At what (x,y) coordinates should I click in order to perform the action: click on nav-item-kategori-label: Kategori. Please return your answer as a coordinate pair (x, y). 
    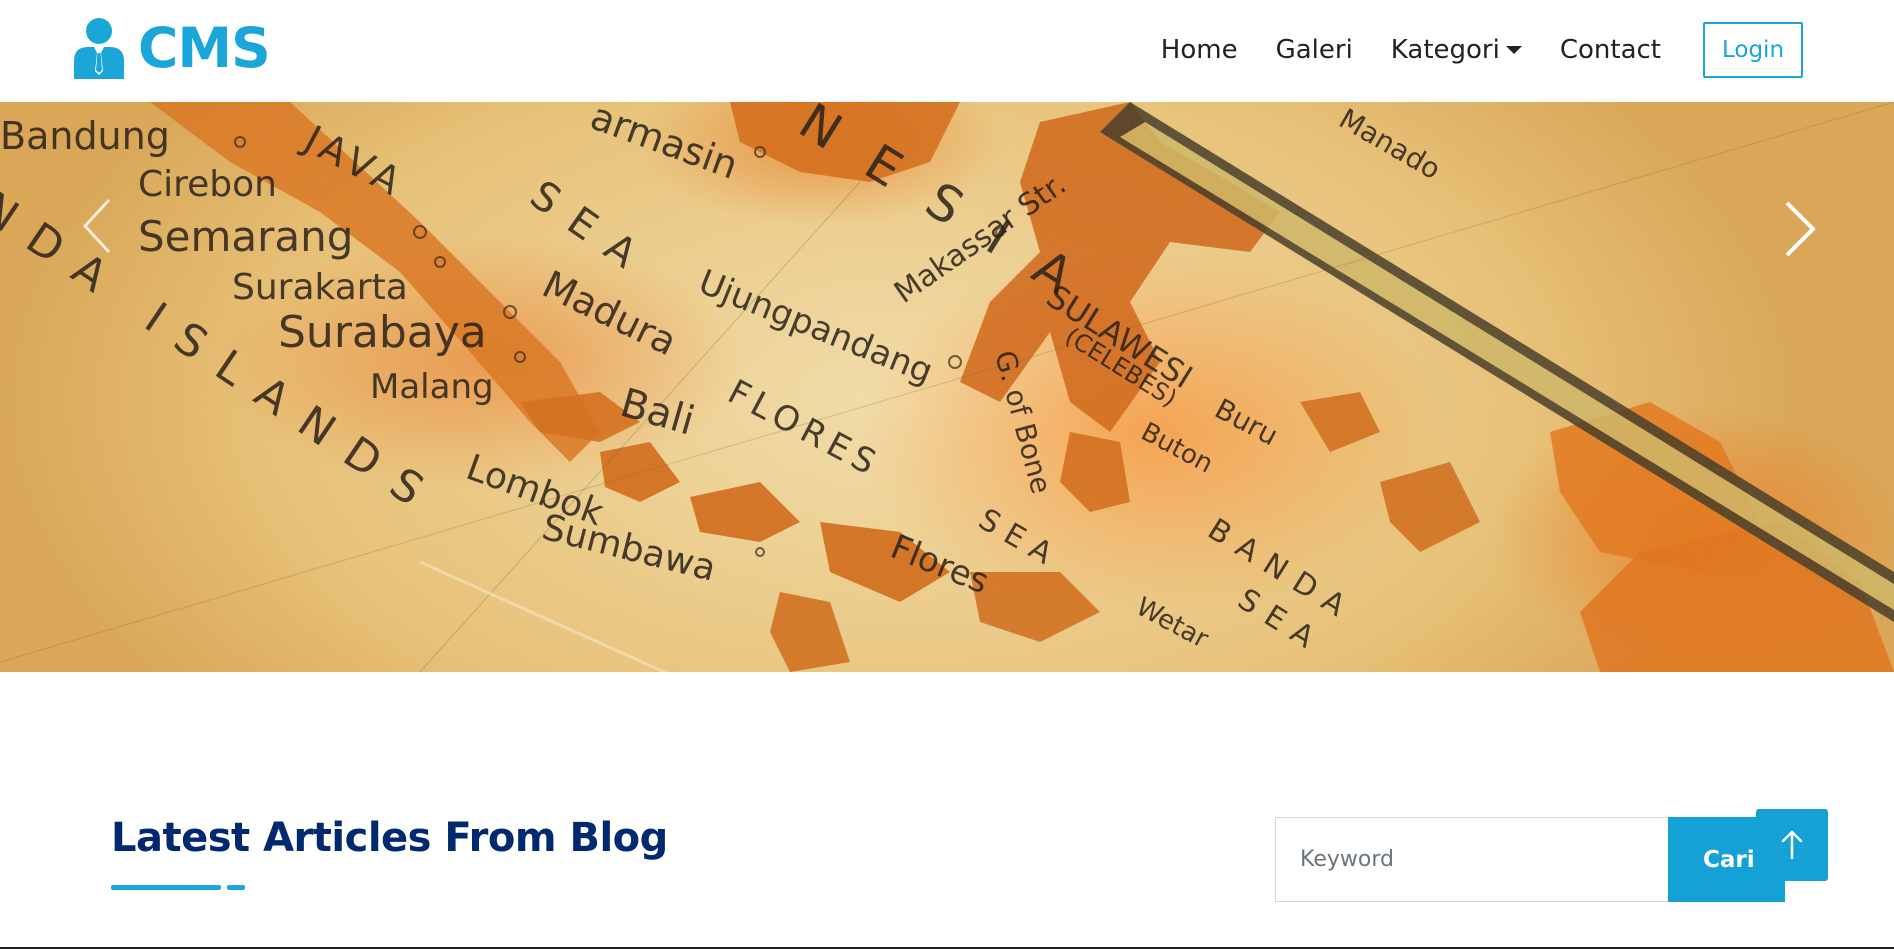
    Looking at the image, I should click on (1445, 50).